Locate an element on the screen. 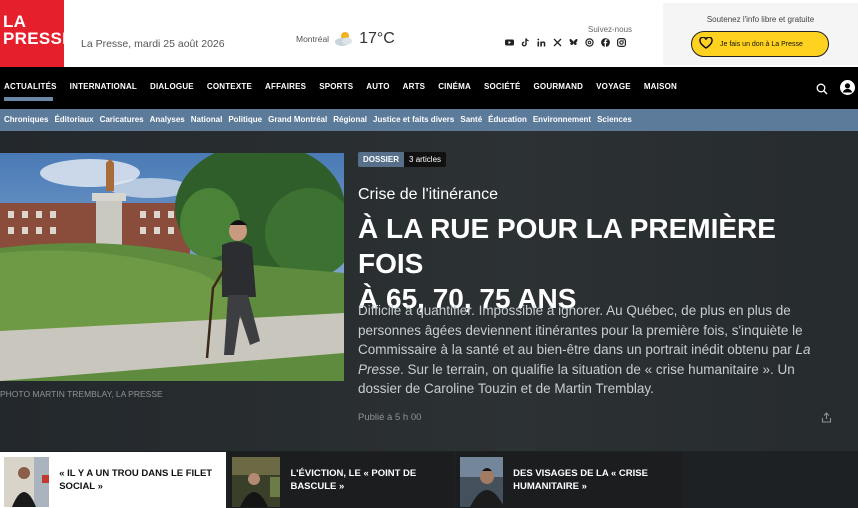  subnav-item-analyses: Analyses is located at coordinates (167, 119).